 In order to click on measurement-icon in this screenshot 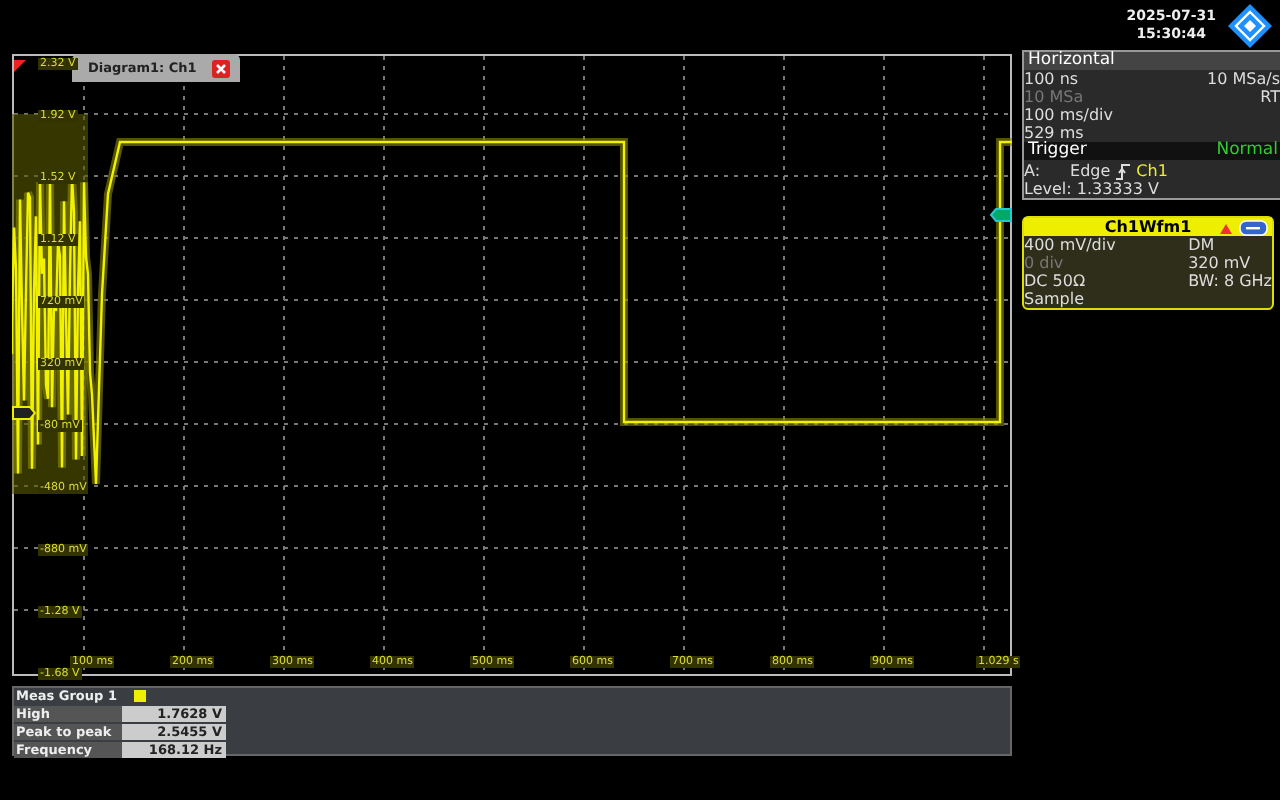, I will do `click(140, 696)`.